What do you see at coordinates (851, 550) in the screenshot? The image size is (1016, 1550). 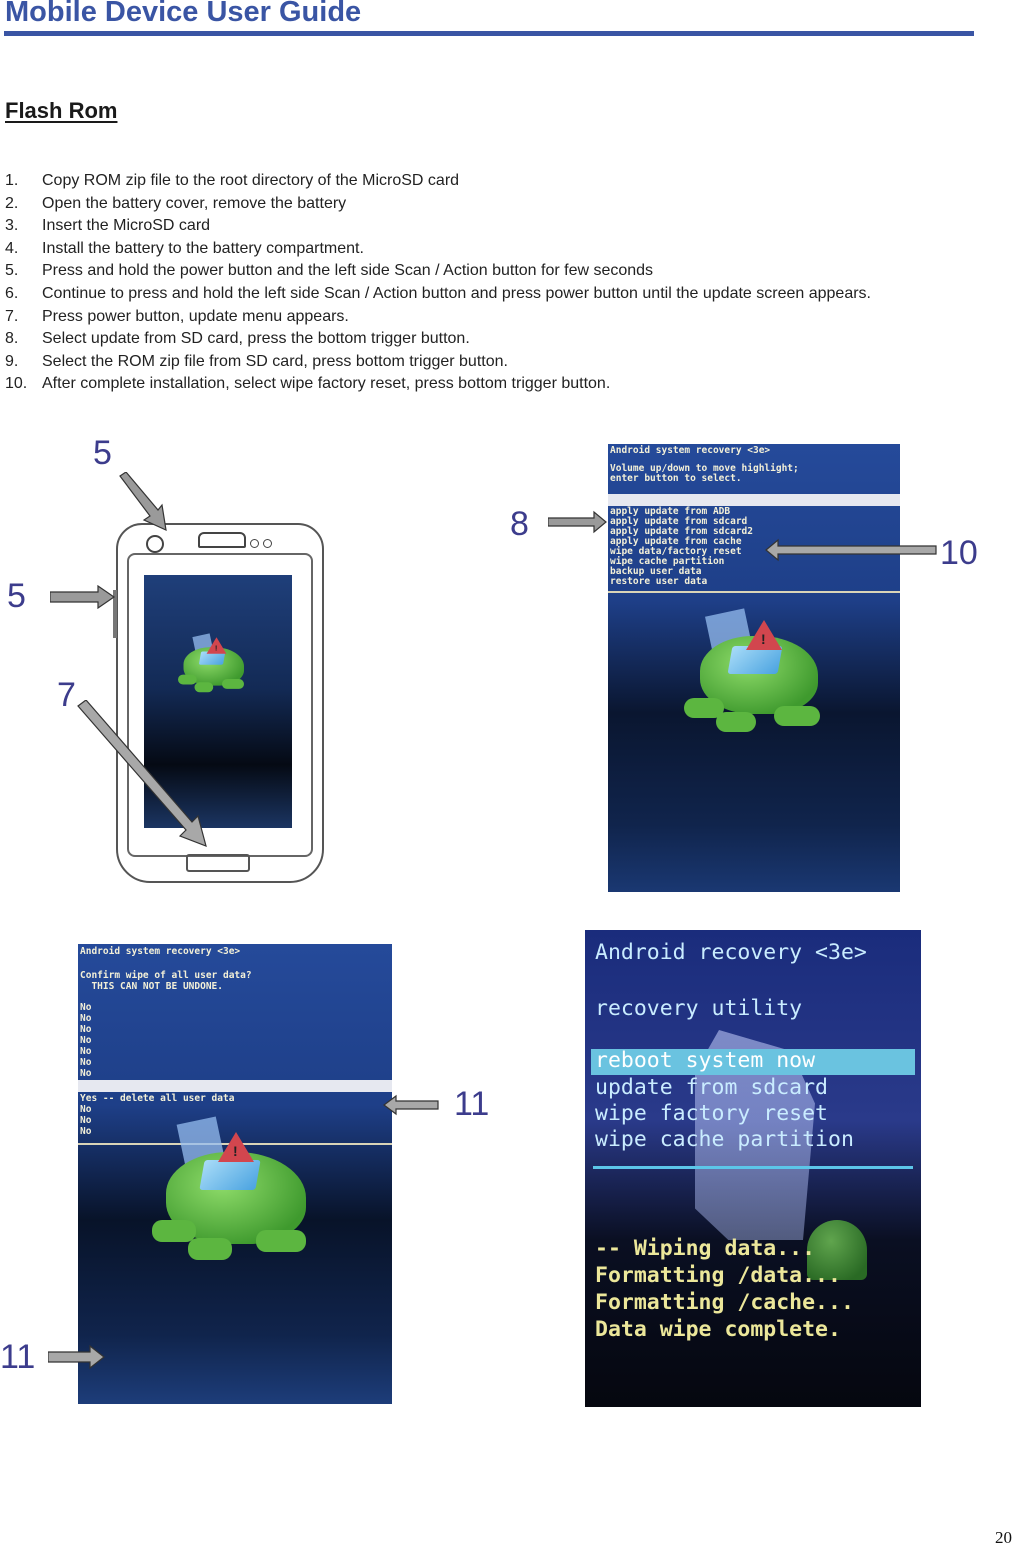 I see `arrow-to-factory-reset-icon` at bounding box center [851, 550].